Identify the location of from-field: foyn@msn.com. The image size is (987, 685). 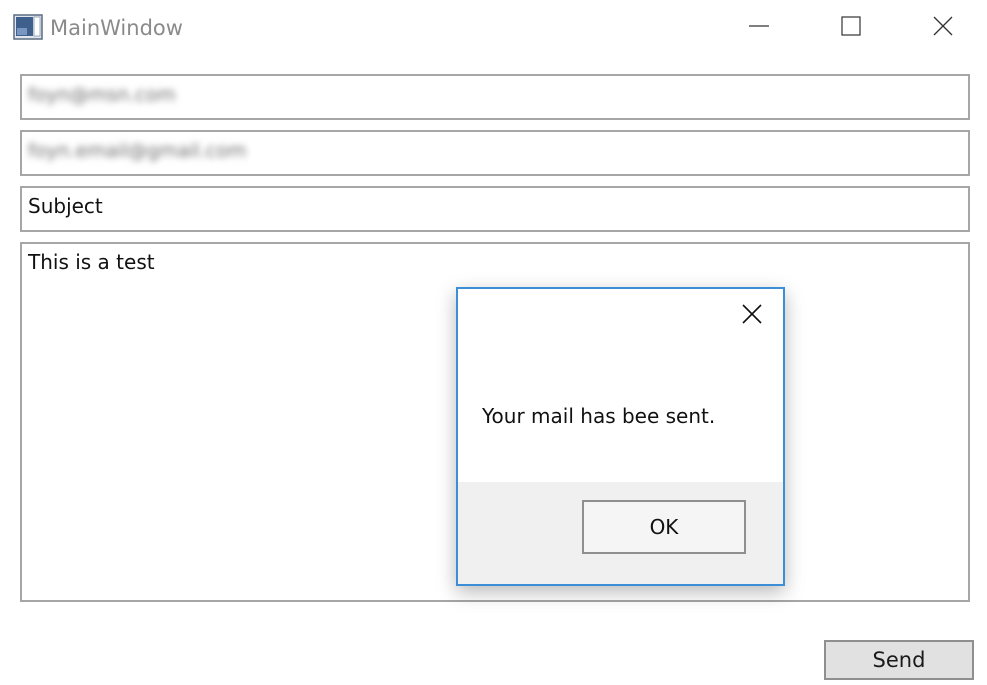
(495, 97).